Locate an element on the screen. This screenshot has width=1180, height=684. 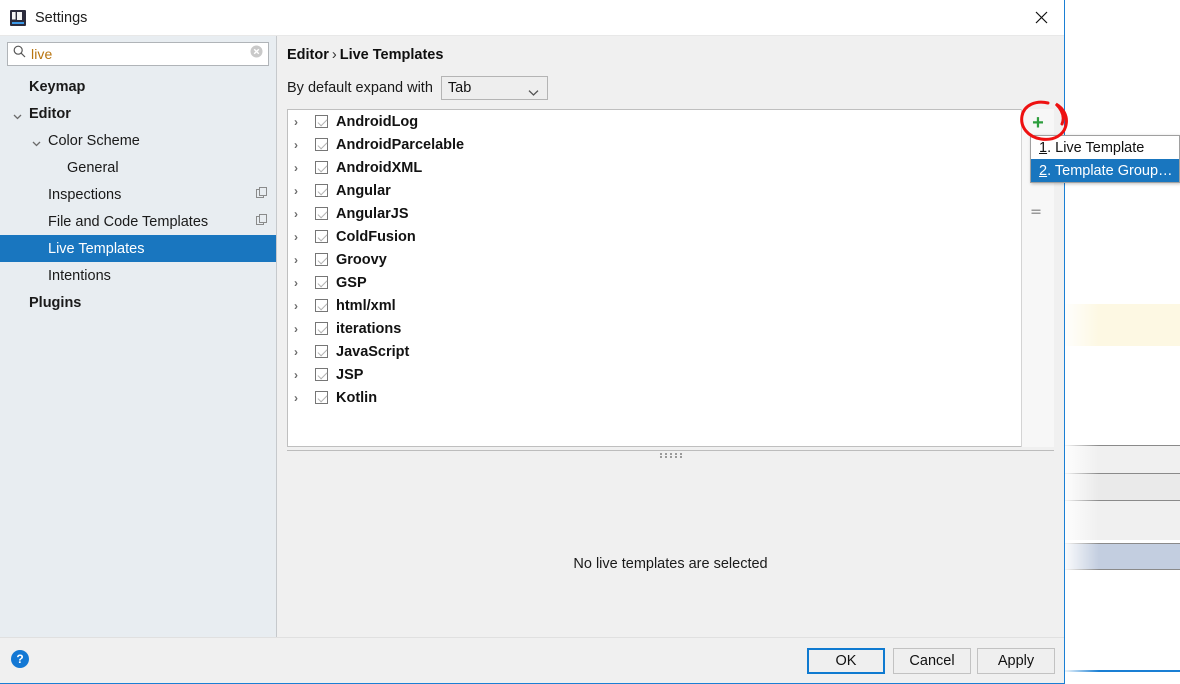
sidebar-item-live-templates: Live Templates is located at coordinates (138, 248).